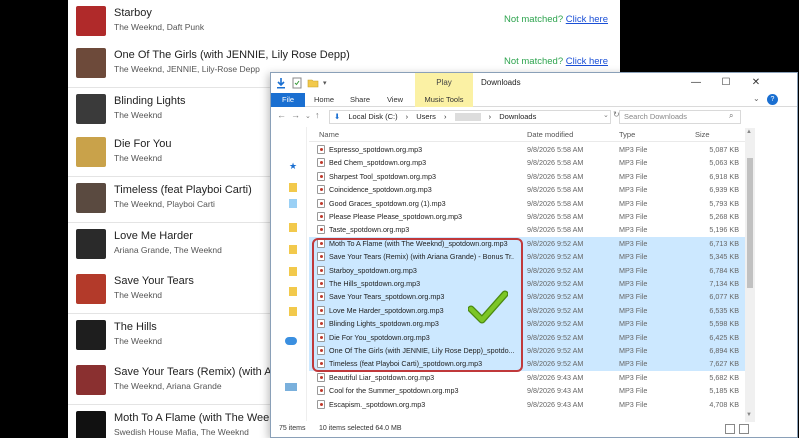  What do you see at coordinates (337, 116) in the screenshot?
I see `address-arrow-icon: ⬇` at bounding box center [337, 116].